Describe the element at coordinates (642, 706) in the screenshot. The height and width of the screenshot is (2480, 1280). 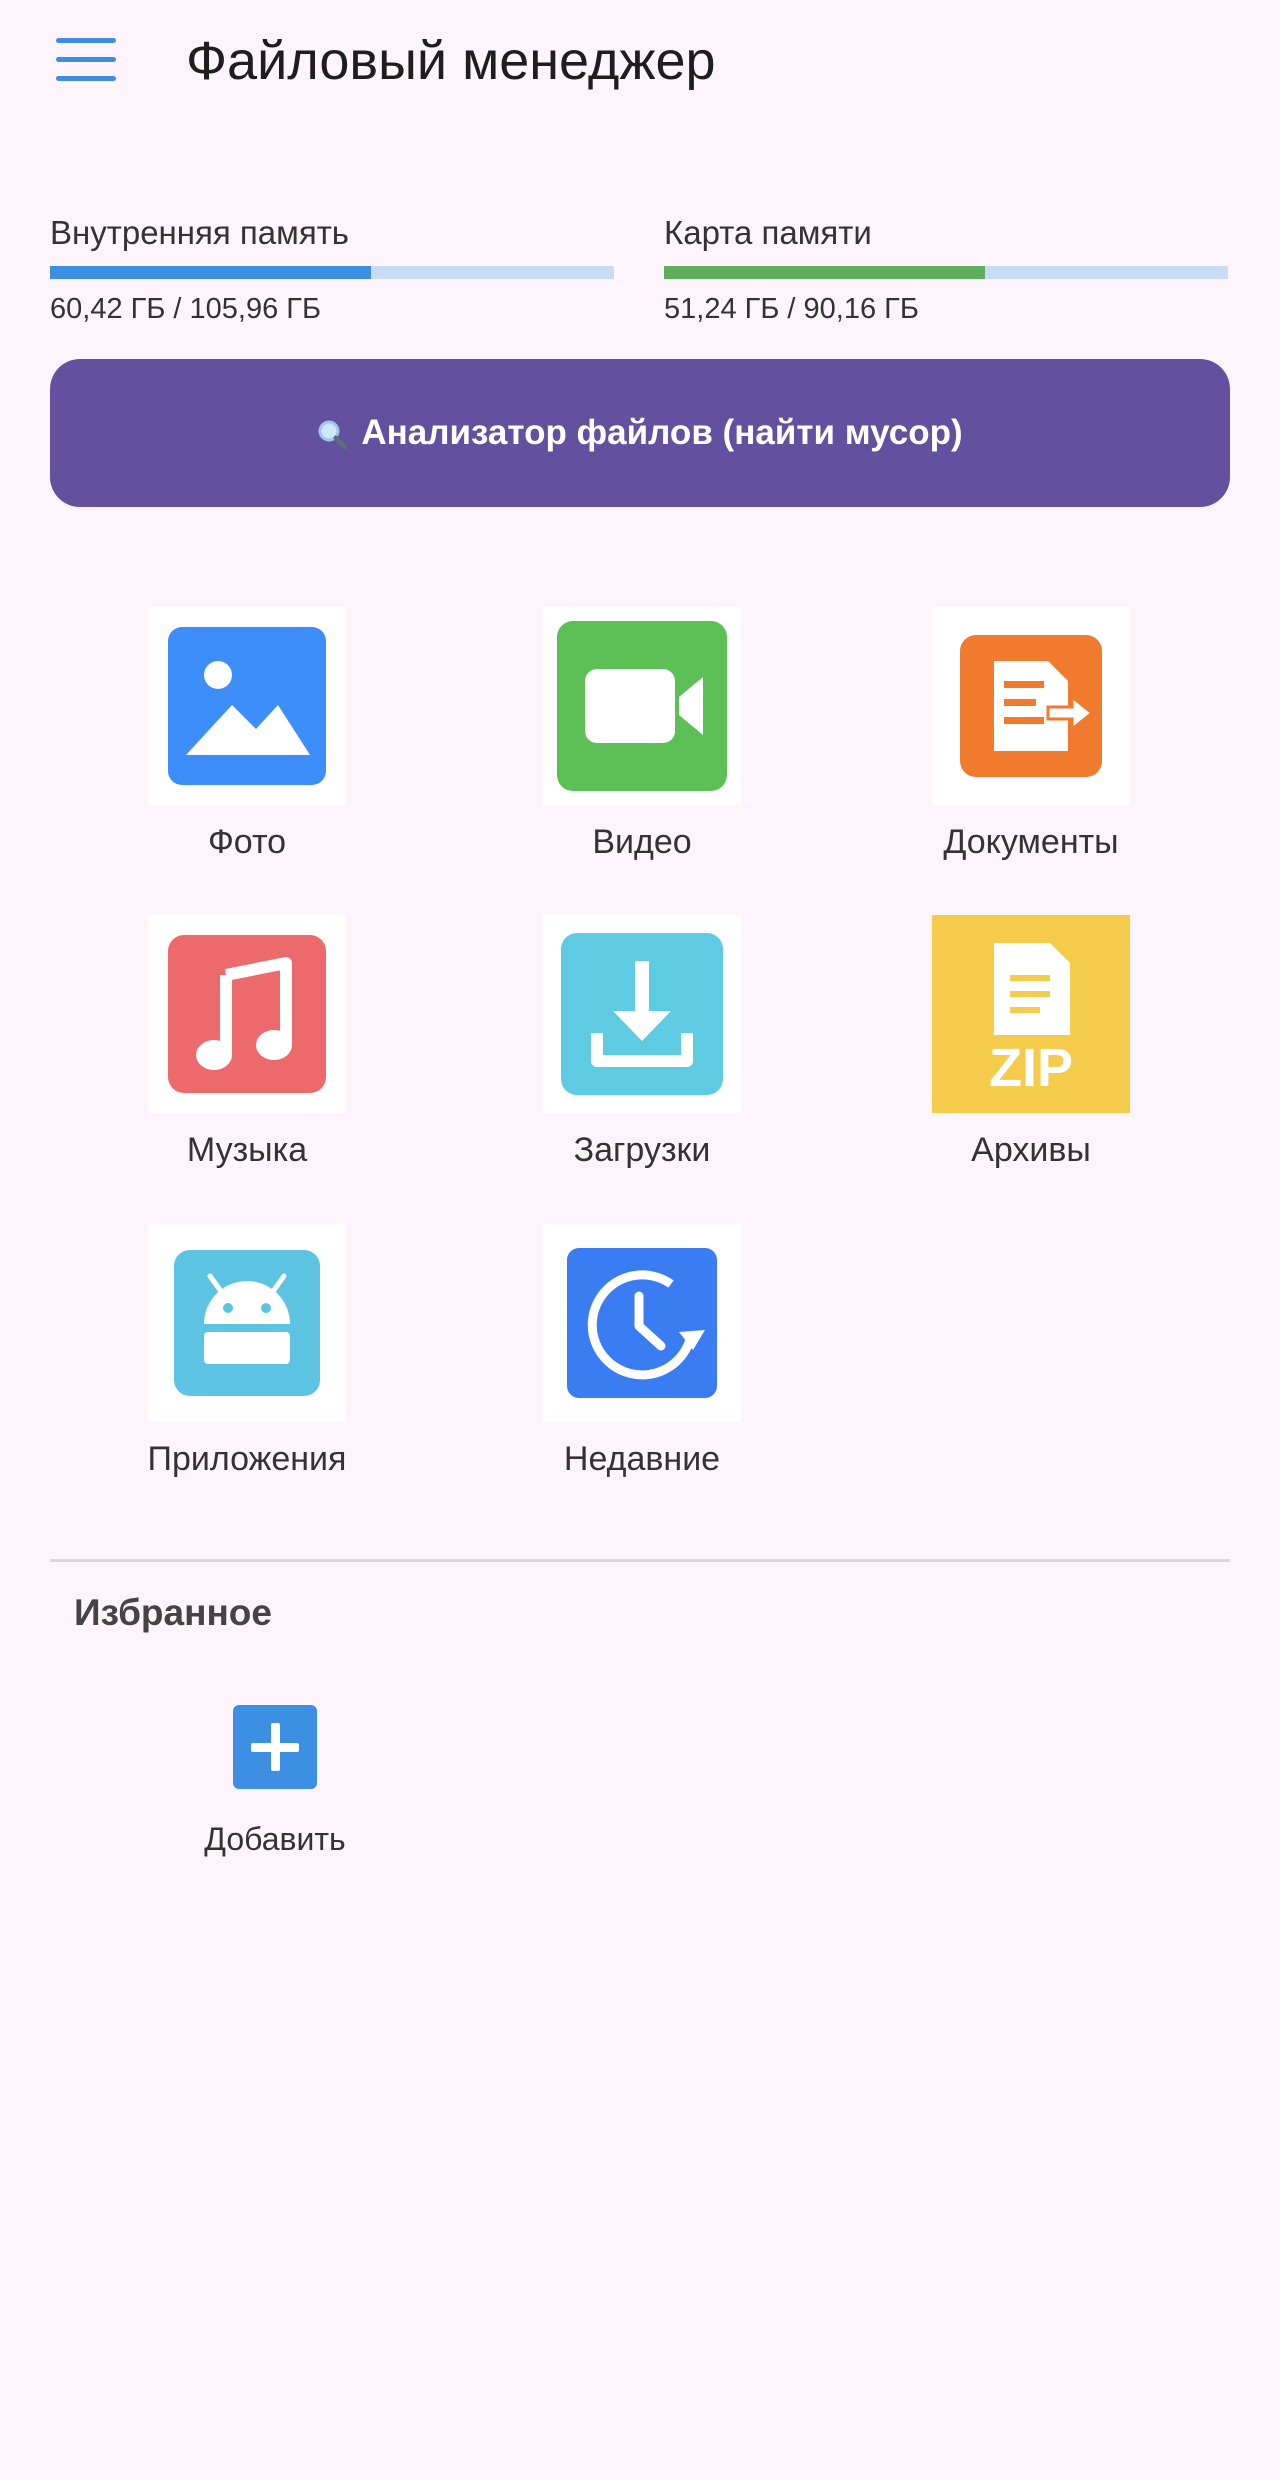
I see `video-icon` at that location.